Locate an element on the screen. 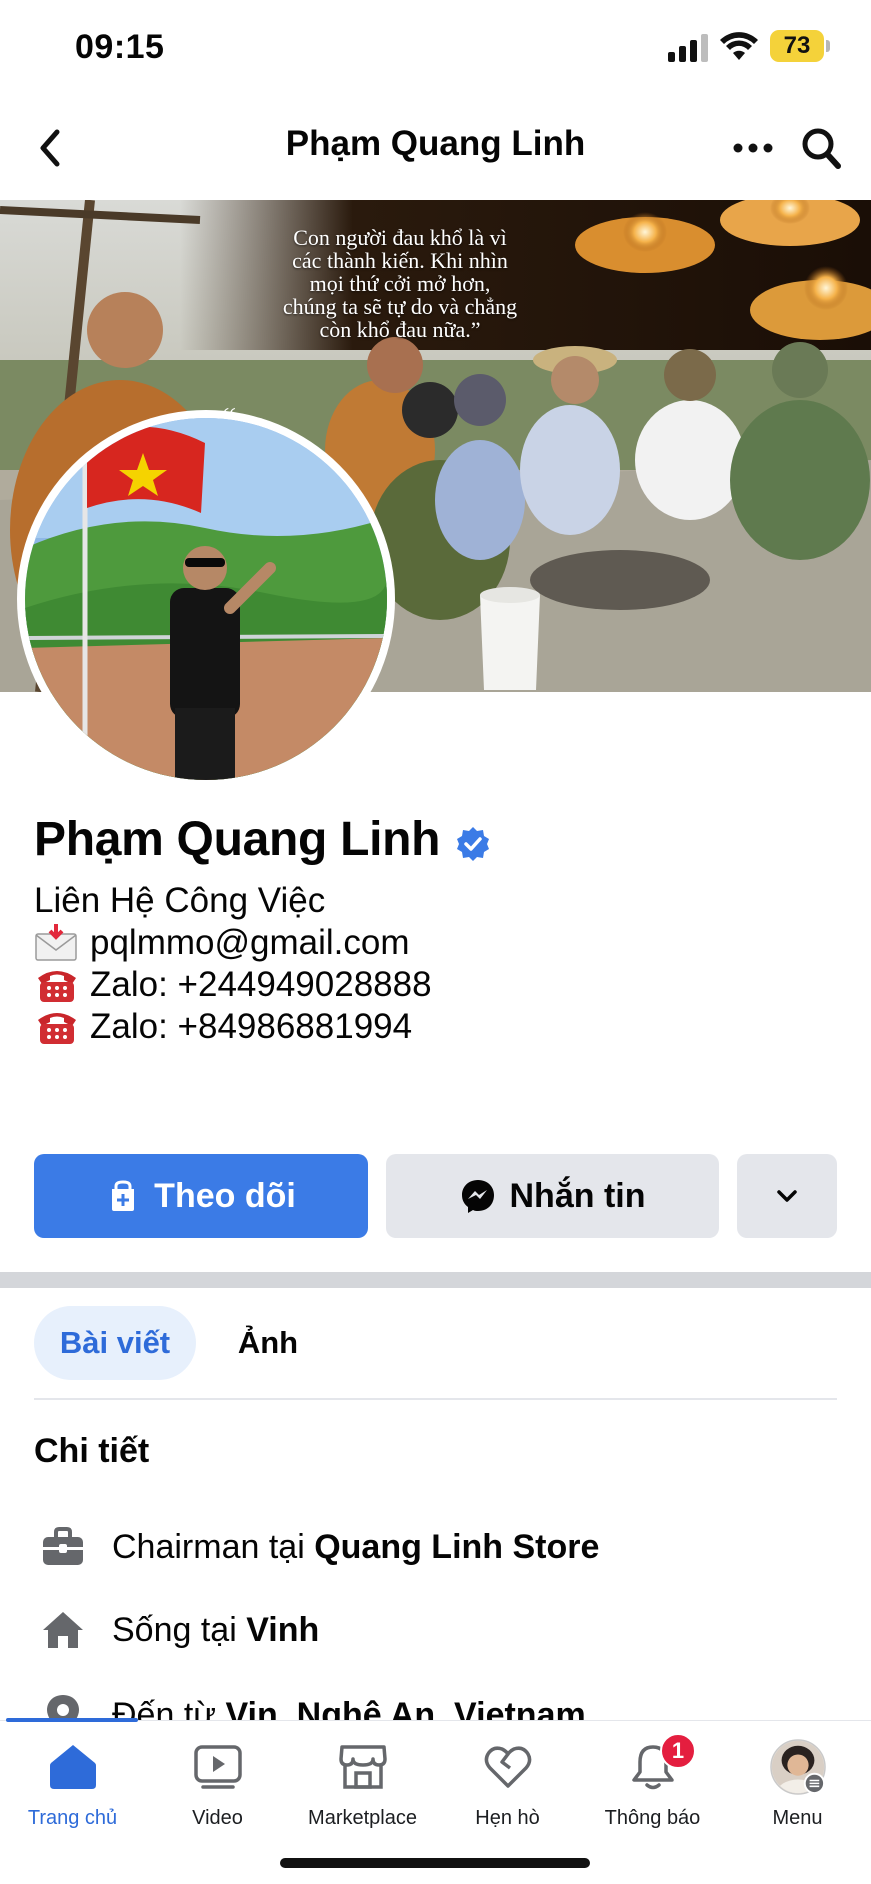  tab-photos: Ảnh is located at coordinates (268, 1343).